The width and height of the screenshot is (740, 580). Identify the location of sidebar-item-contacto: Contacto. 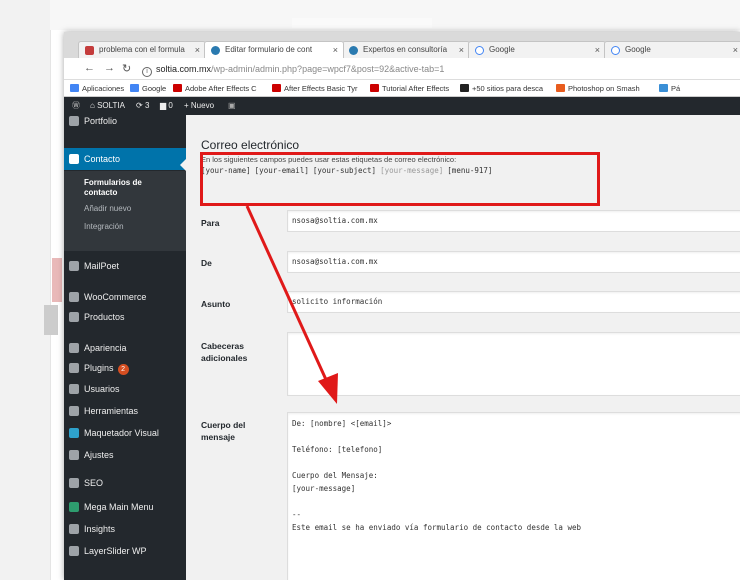
(125, 159).